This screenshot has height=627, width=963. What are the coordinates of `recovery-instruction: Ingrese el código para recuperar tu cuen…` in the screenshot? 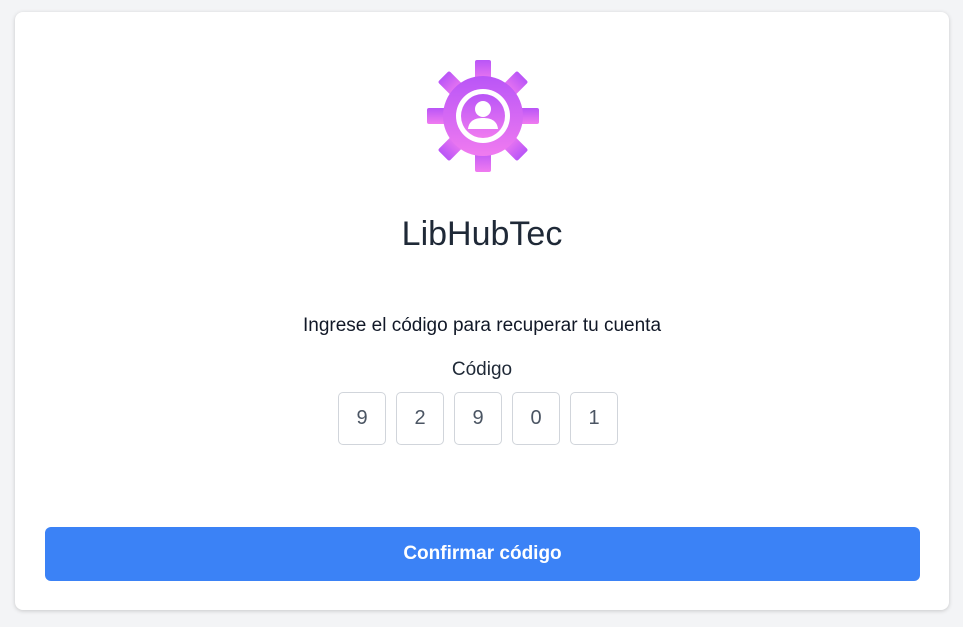 It's located at (482, 325).